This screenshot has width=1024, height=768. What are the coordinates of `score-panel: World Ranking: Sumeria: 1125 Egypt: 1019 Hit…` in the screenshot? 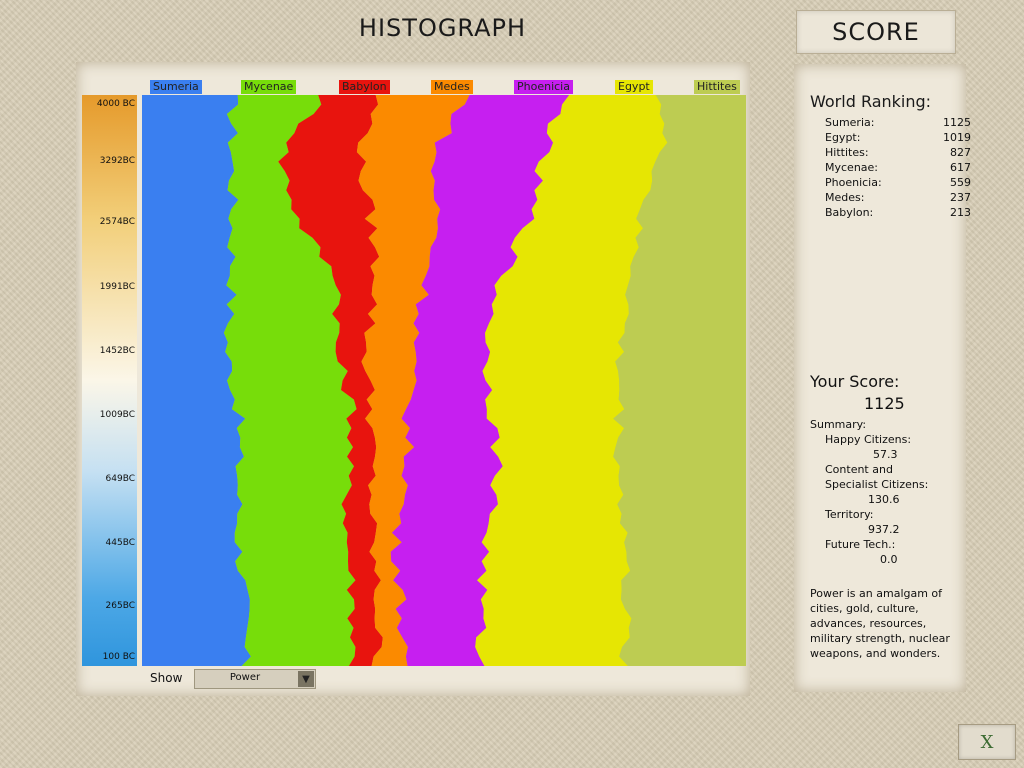 It's located at (882, 378).